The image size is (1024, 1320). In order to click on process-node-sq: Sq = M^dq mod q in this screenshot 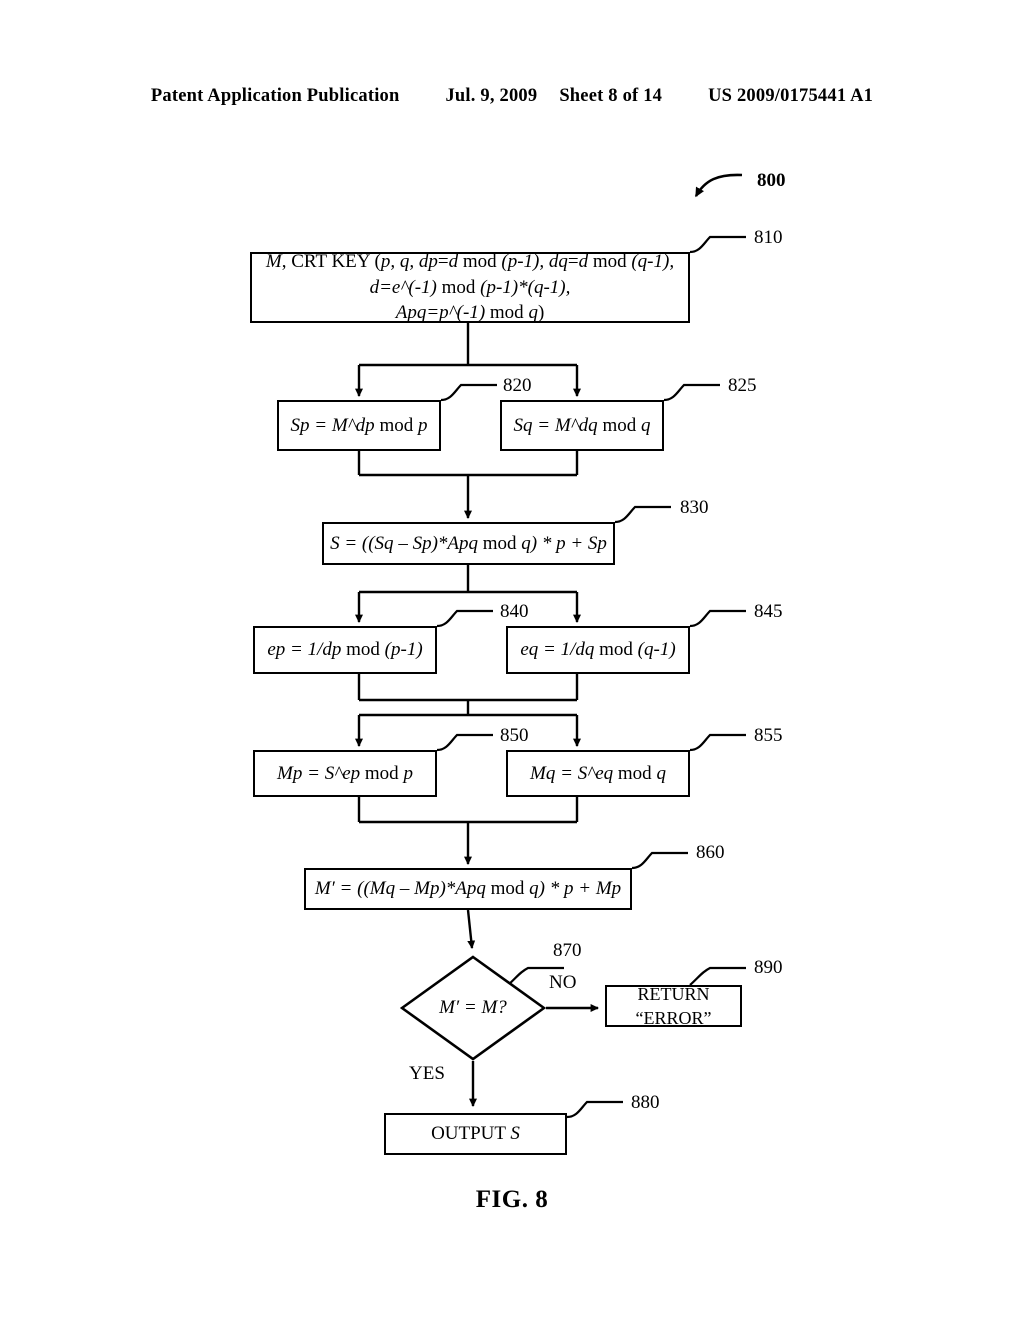, I will do `click(582, 425)`.